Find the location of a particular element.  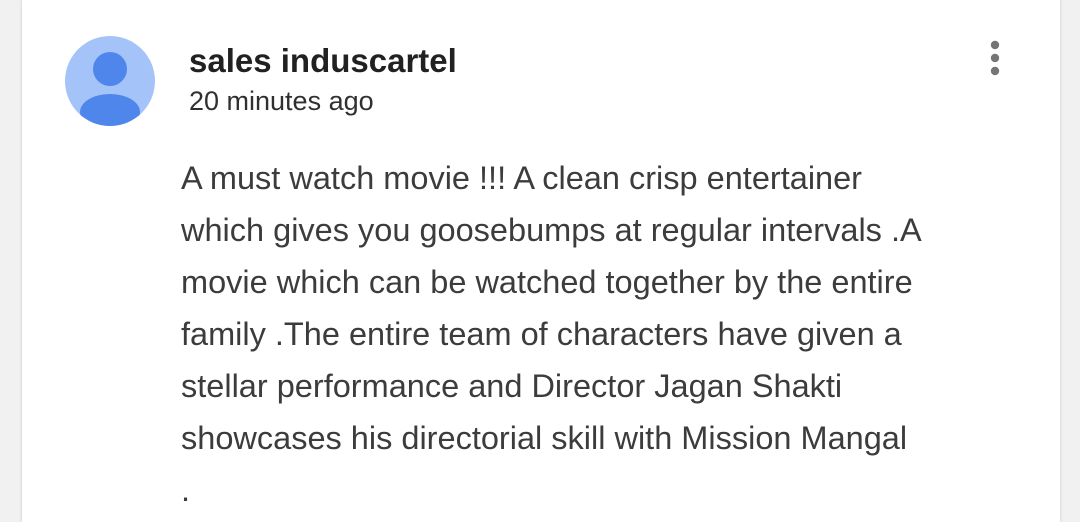

avatar is located at coordinates (110, 81).